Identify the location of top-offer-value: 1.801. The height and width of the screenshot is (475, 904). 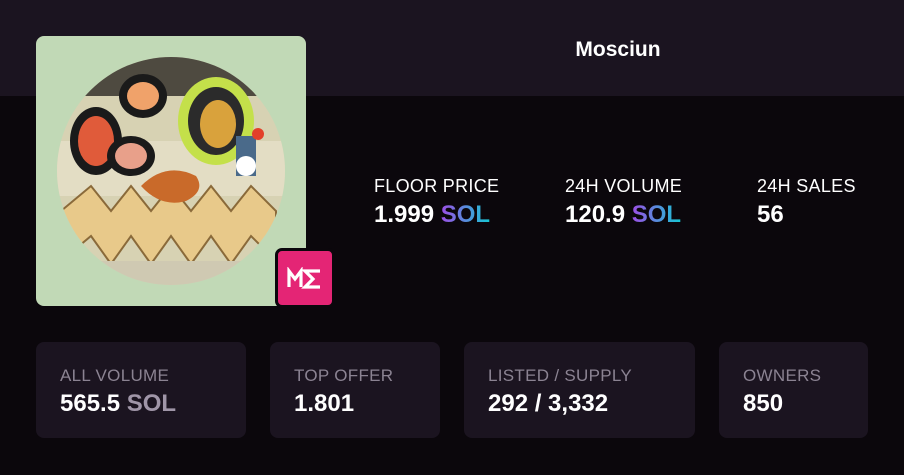
(324, 403).